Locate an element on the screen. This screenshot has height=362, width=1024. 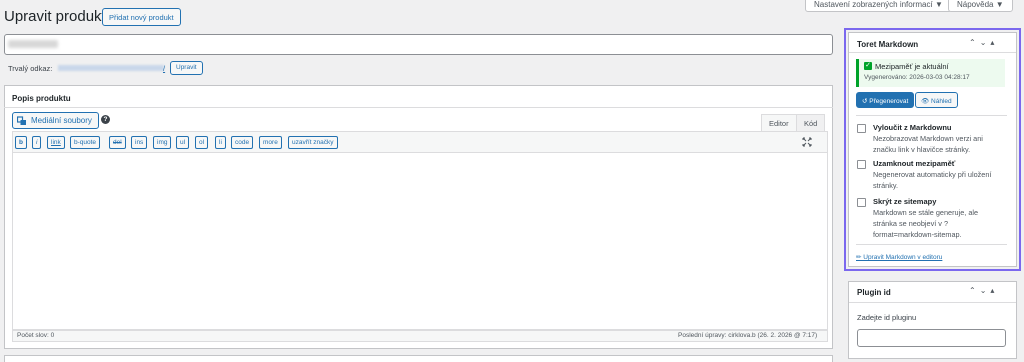
product-title-input is located at coordinates (418, 44).